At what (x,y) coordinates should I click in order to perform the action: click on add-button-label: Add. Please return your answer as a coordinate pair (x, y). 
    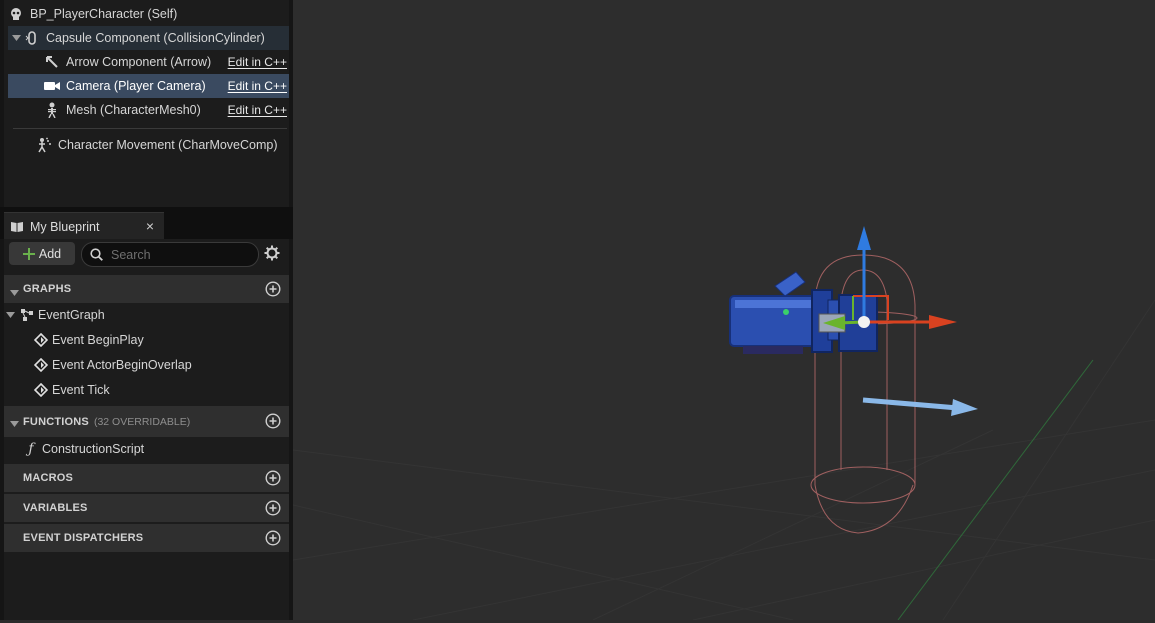
    Looking at the image, I should click on (50, 253).